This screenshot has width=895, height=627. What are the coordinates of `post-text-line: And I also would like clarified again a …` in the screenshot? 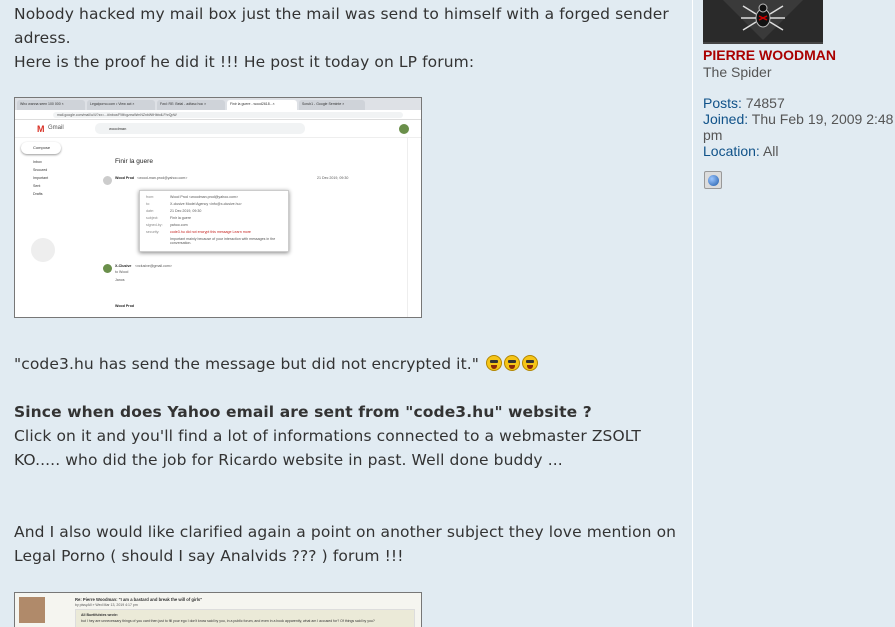 It's located at (345, 532).